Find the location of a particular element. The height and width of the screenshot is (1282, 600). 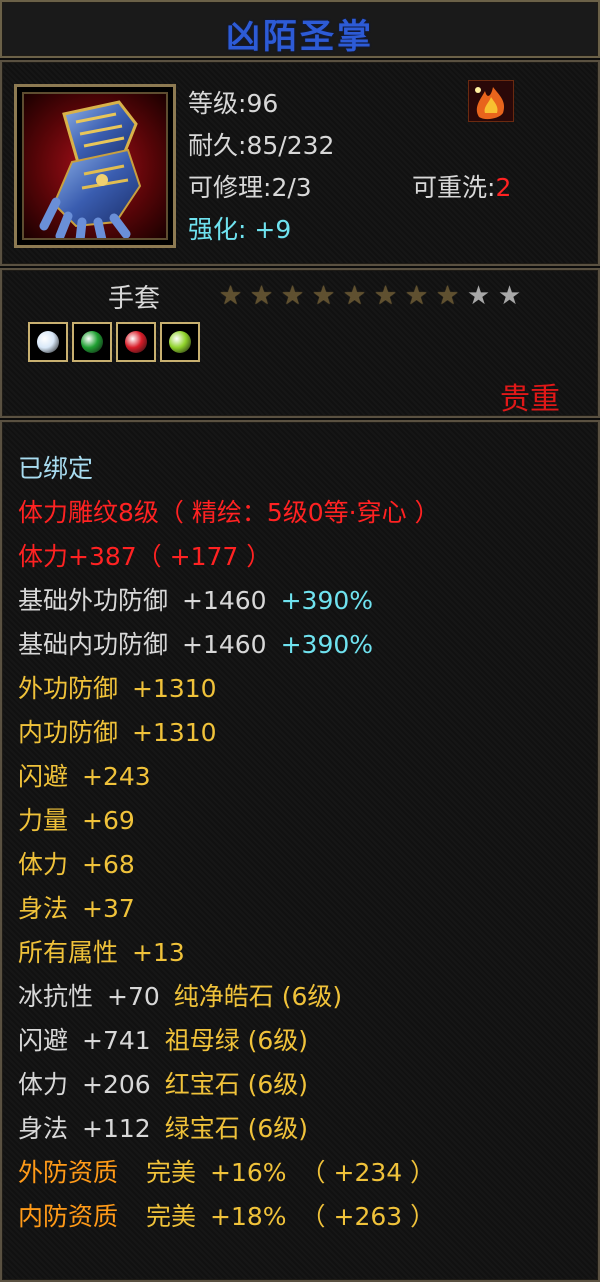

rewash-label: 可重洗 is located at coordinates (450, 187).